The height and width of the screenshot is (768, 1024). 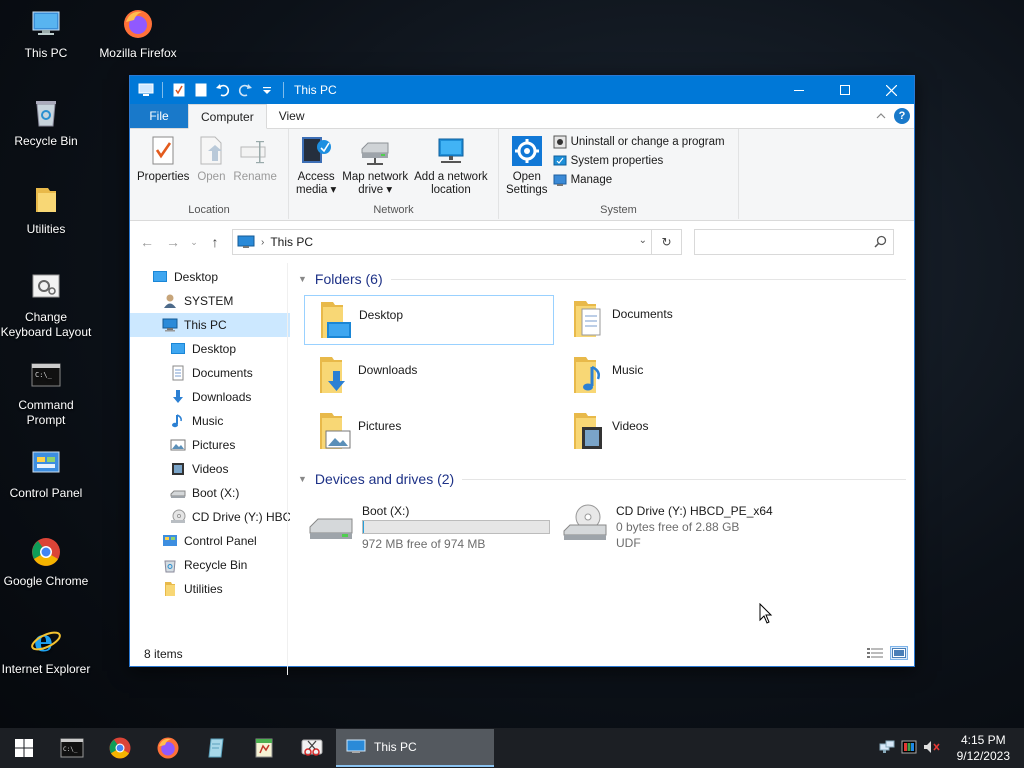 What do you see at coordinates (223, 90) in the screenshot?
I see `undo-icon` at bounding box center [223, 90].